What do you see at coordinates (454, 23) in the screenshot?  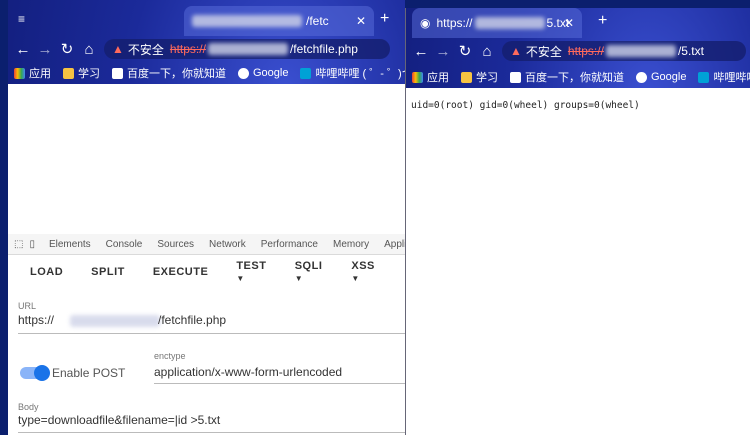 I see `tab-title-scheme: https://` at bounding box center [454, 23].